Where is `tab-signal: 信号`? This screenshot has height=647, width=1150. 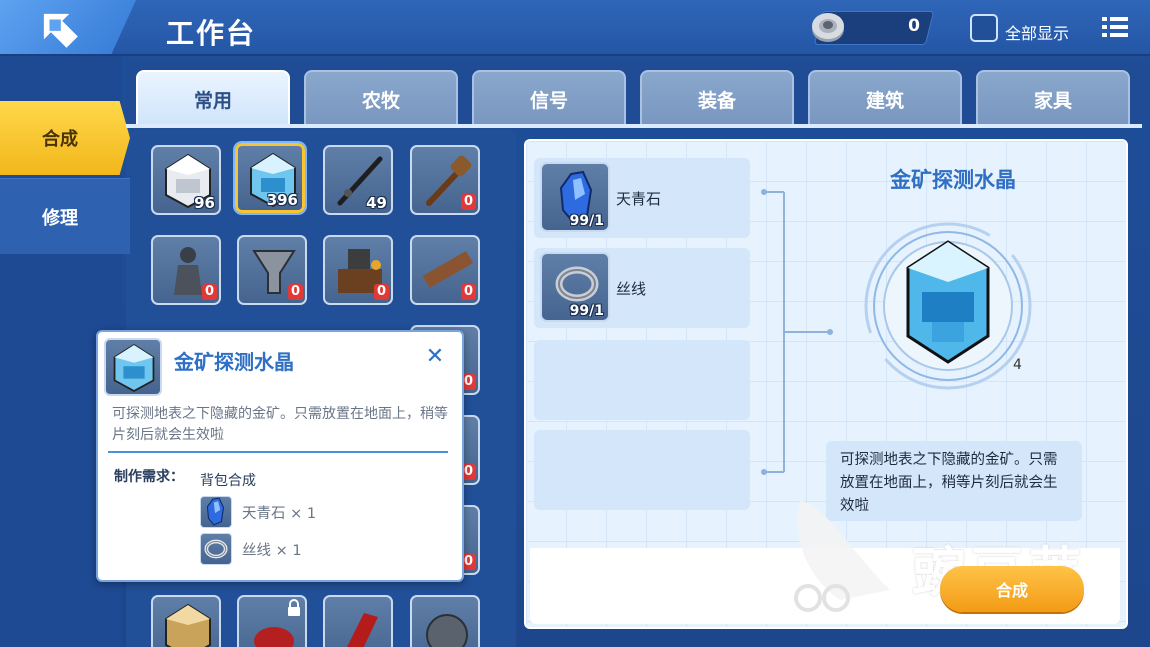
tab-signal: 信号 is located at coordinates (549, 98).